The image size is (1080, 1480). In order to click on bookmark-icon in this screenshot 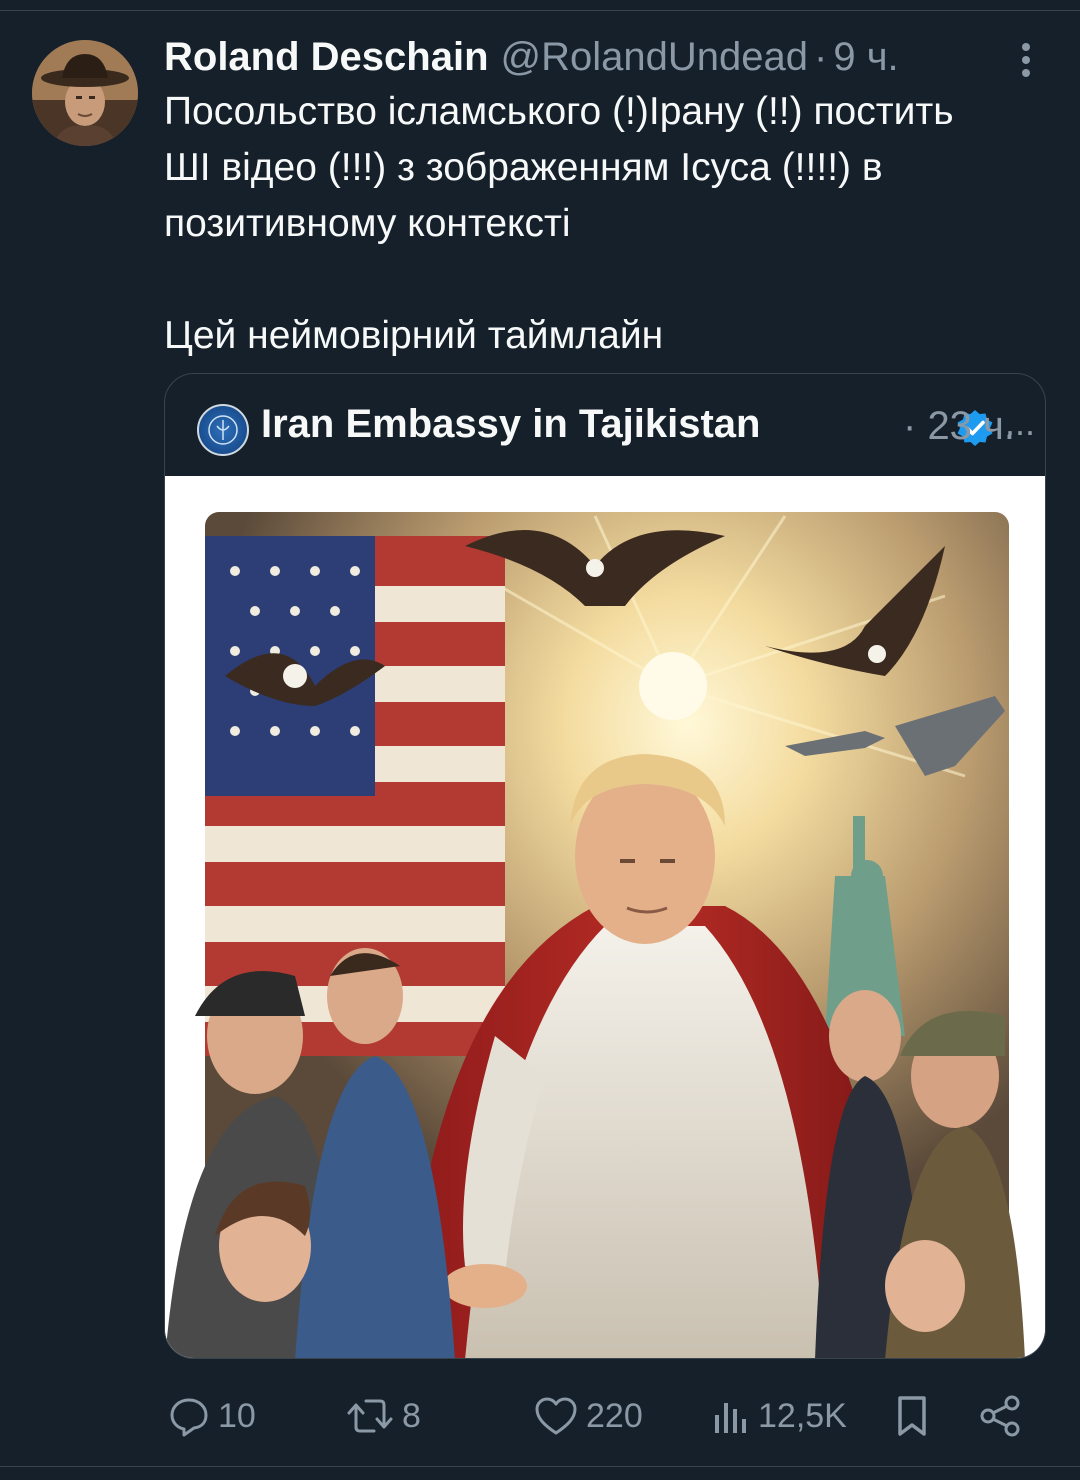, I will do `click(912, 1416)`.